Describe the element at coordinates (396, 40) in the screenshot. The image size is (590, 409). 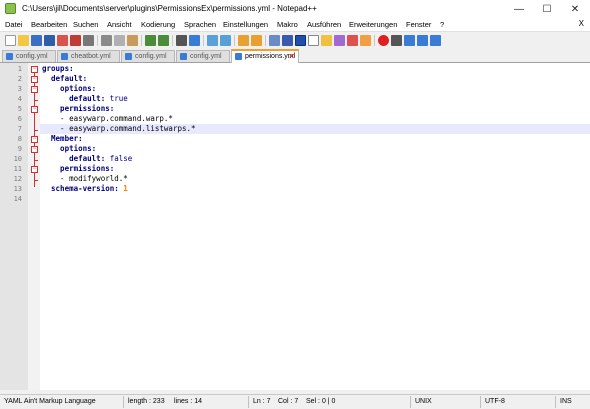
I see `stop-macro-icon` at that location.